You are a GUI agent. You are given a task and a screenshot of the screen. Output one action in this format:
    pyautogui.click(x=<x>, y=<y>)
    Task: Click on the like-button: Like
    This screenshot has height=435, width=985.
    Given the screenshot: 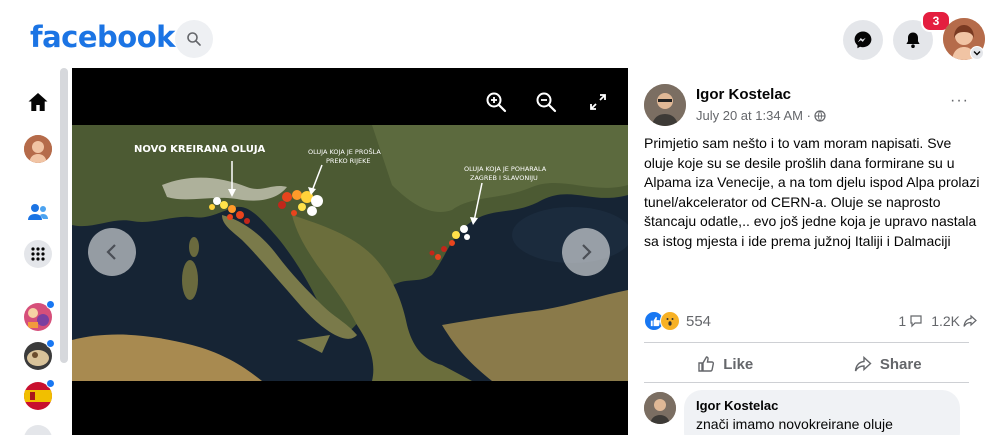 What is the action you would take?
    pyautogui.click(x=725, y=364)
    